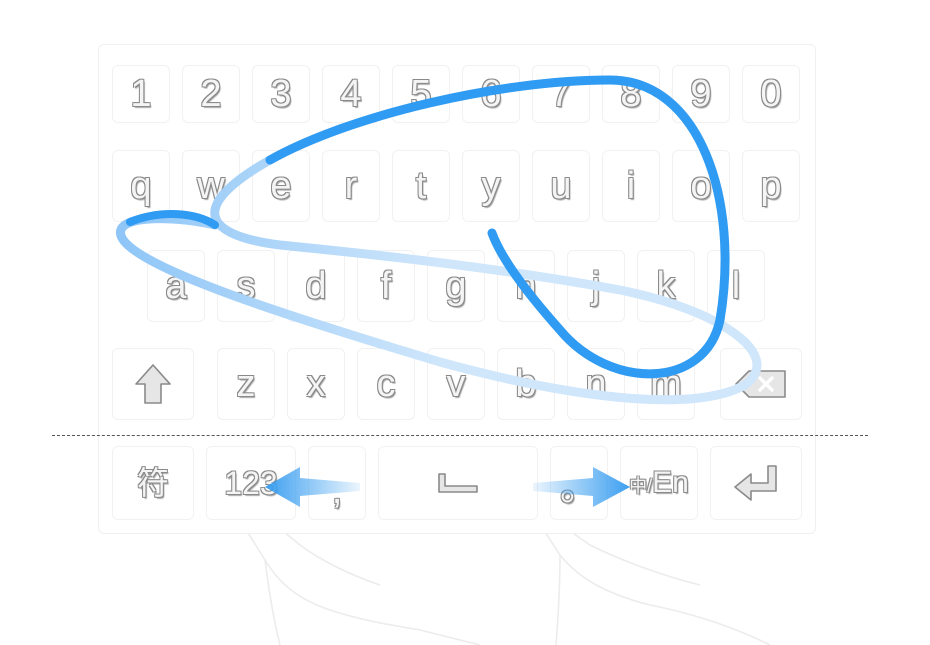 This screenshot has height=645, width=930. I want to click on key-label: e, so click(281, 186).